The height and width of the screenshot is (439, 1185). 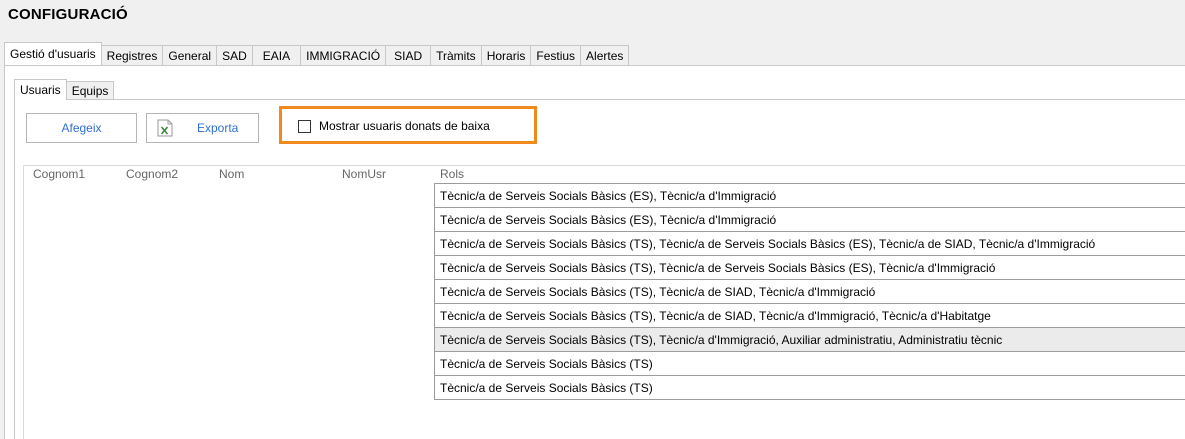 What do you see at coordinates (605, 55) in the screenshot?
I see `tab-alertes: Alertes` at bounding box center [605, 55].